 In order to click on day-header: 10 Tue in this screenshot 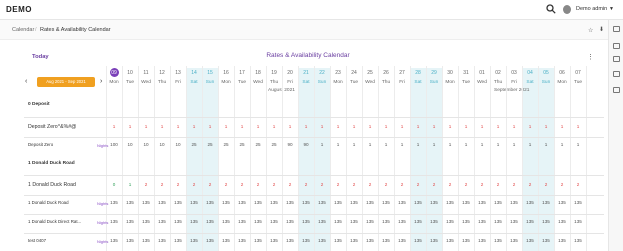, I will do `click(130, 69)`.